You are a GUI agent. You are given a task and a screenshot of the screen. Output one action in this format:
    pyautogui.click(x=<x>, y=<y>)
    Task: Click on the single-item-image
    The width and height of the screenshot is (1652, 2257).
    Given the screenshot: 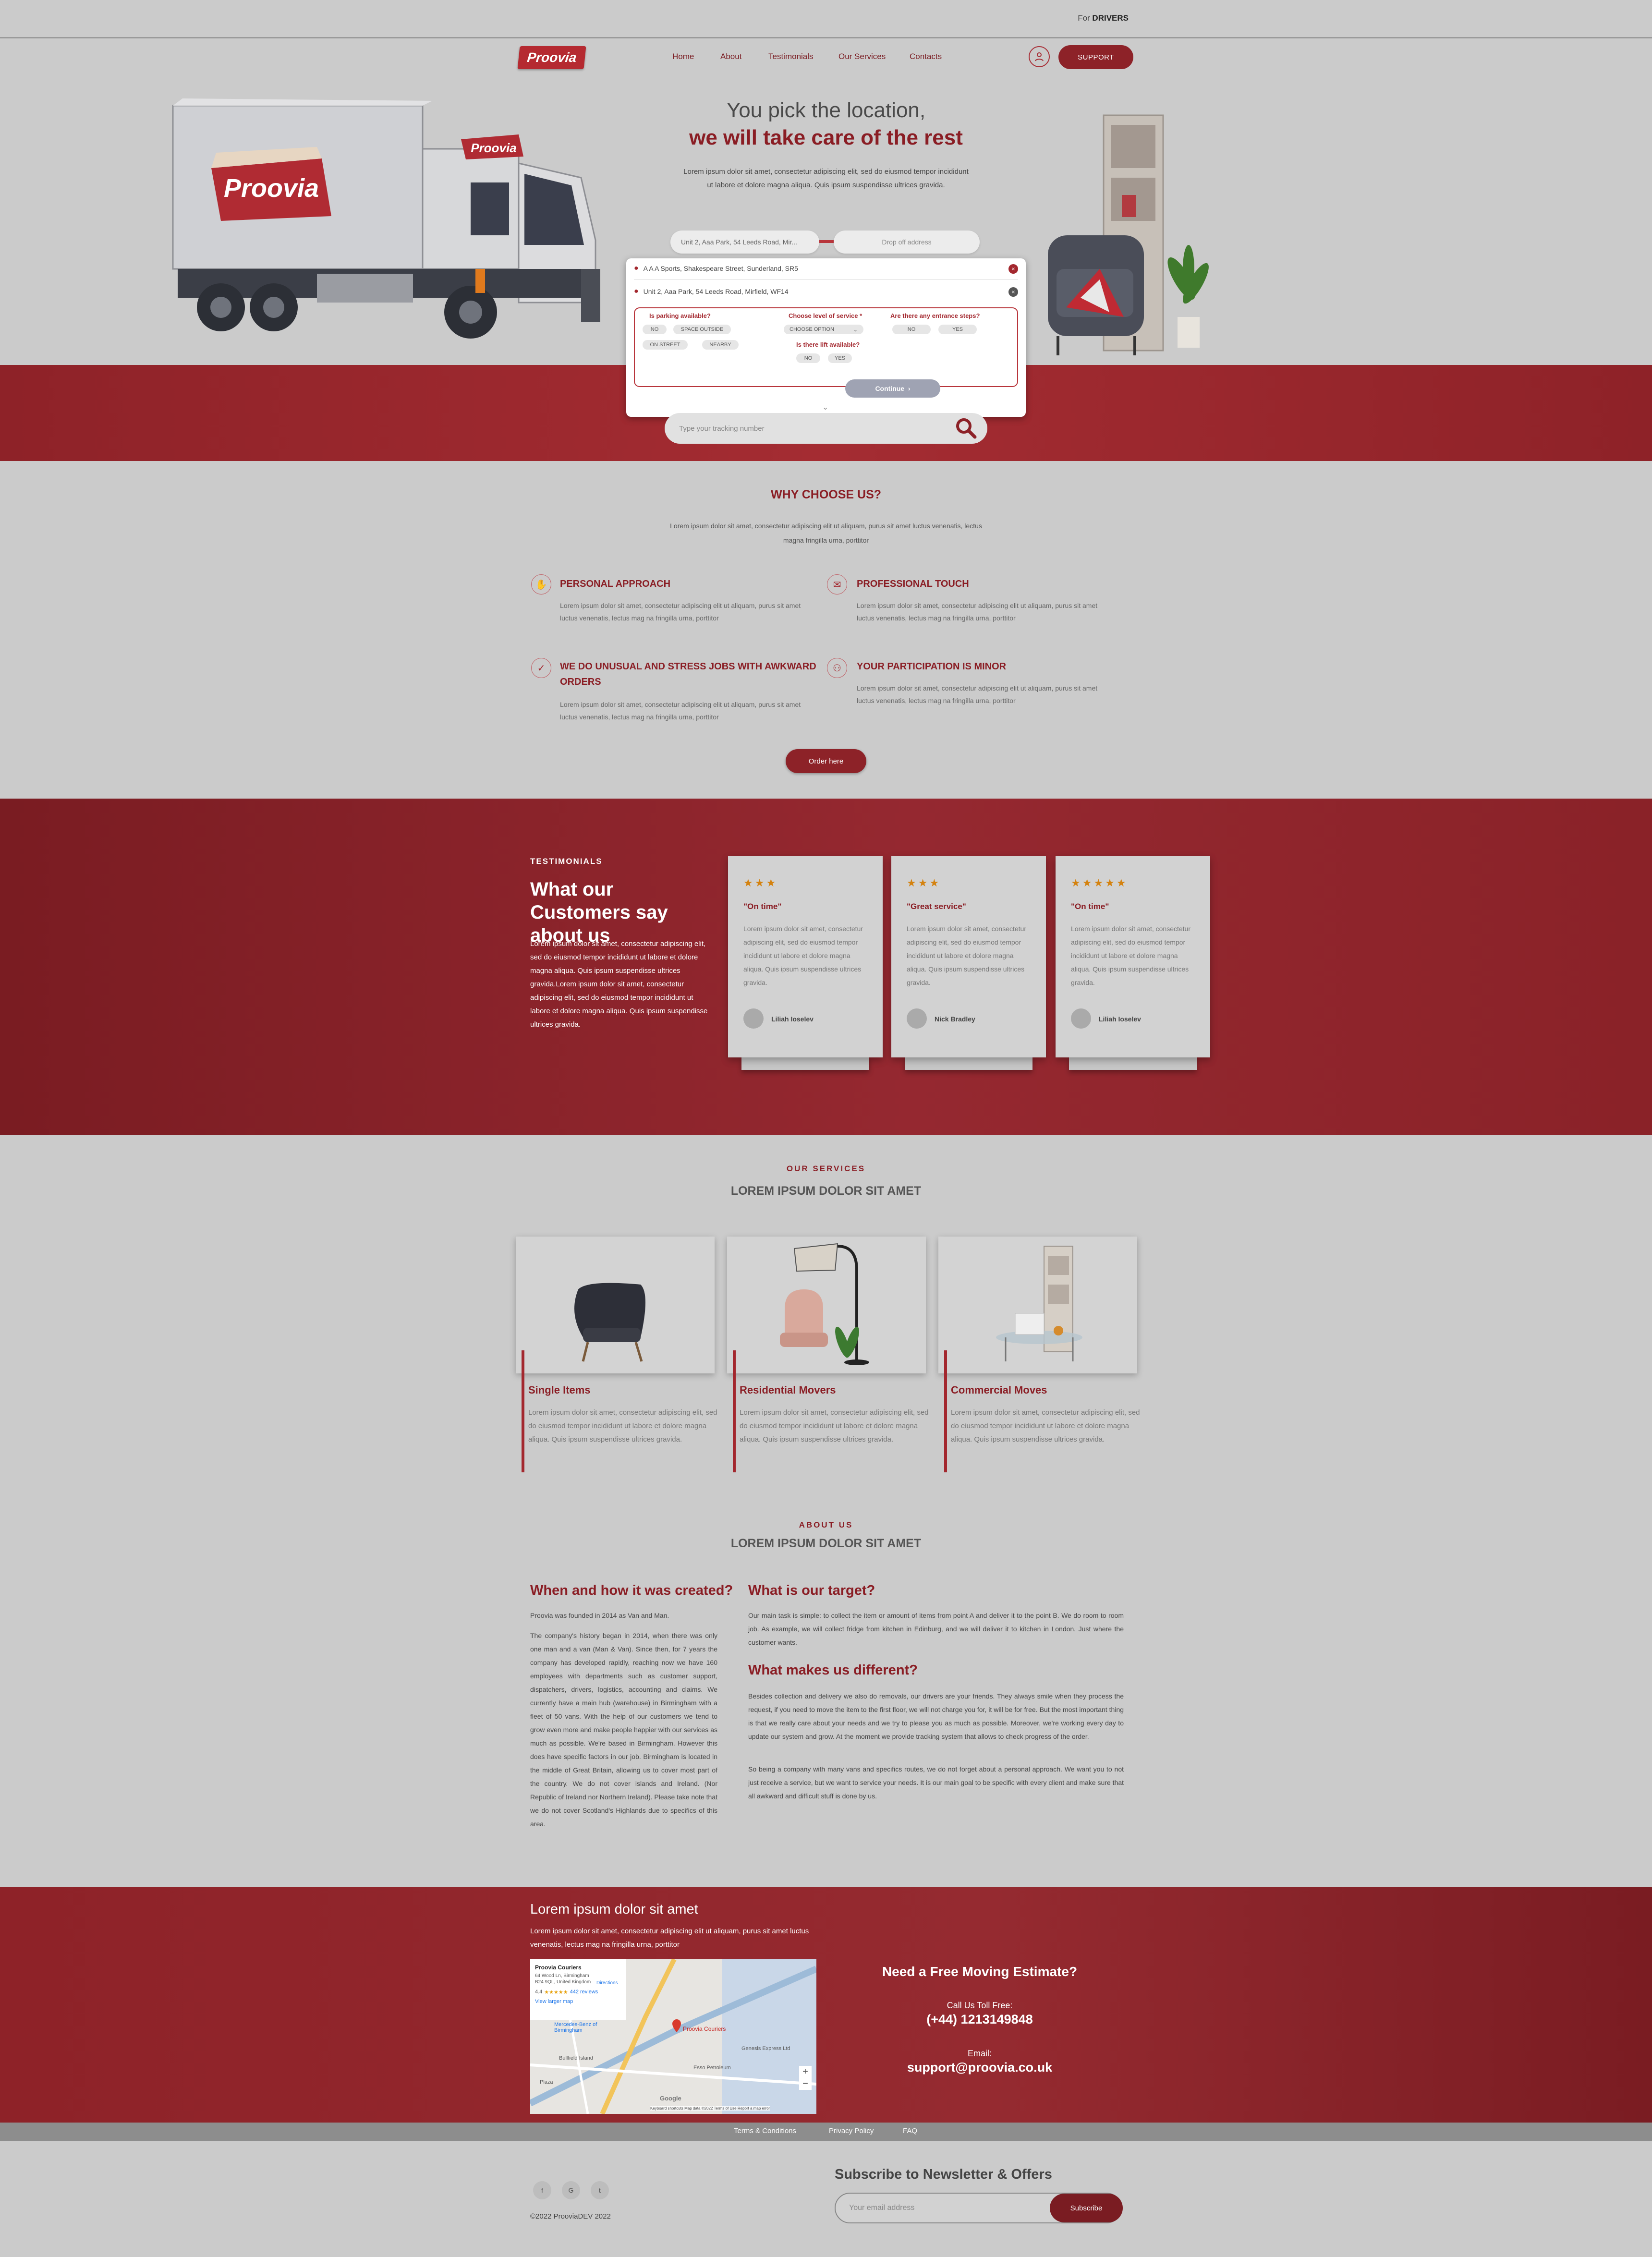 What is the action you would take?
    pyautogui.click(x=615, y=1305)
    